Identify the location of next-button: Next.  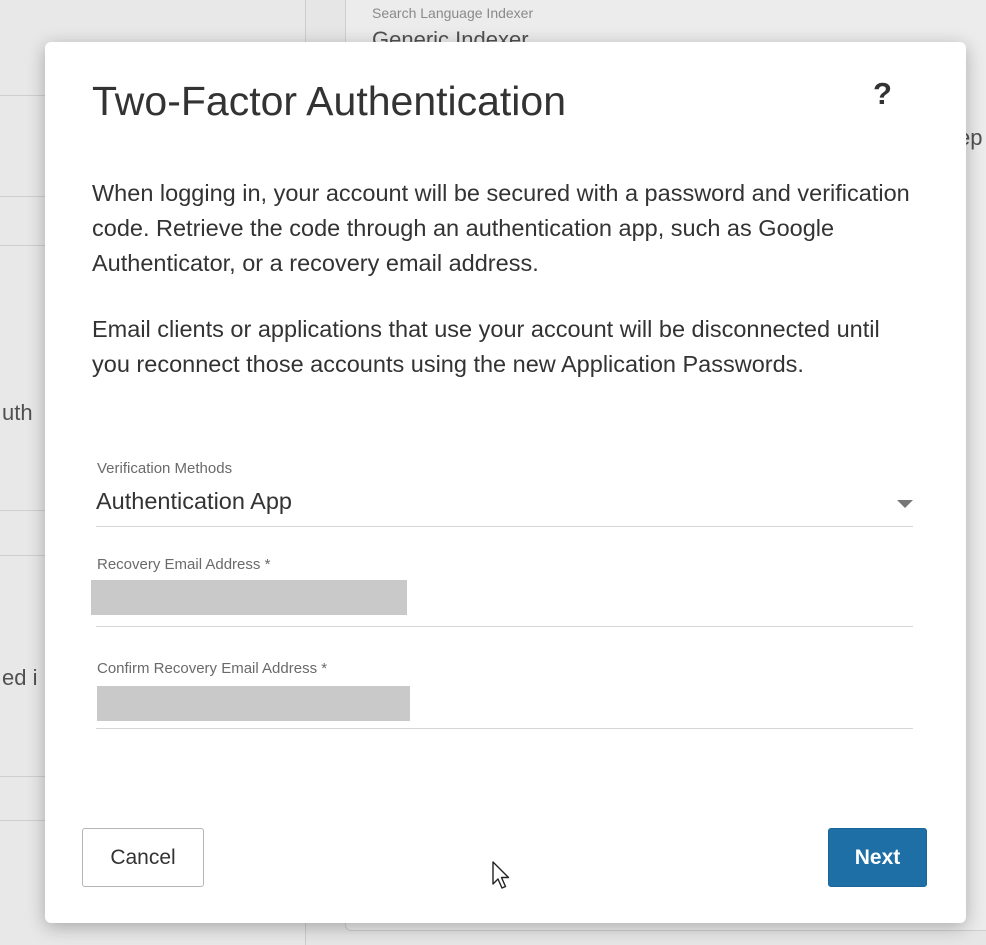
(877, 857).